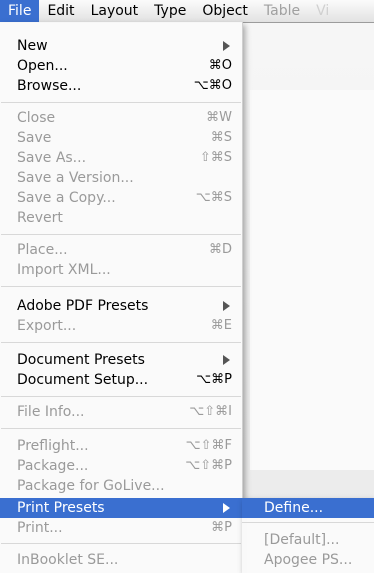 This screenshot has height=573, width=374. Describe the element at coordinates (40, 218) in the screenshot. I see `menu-item-label: Revert` at that location.